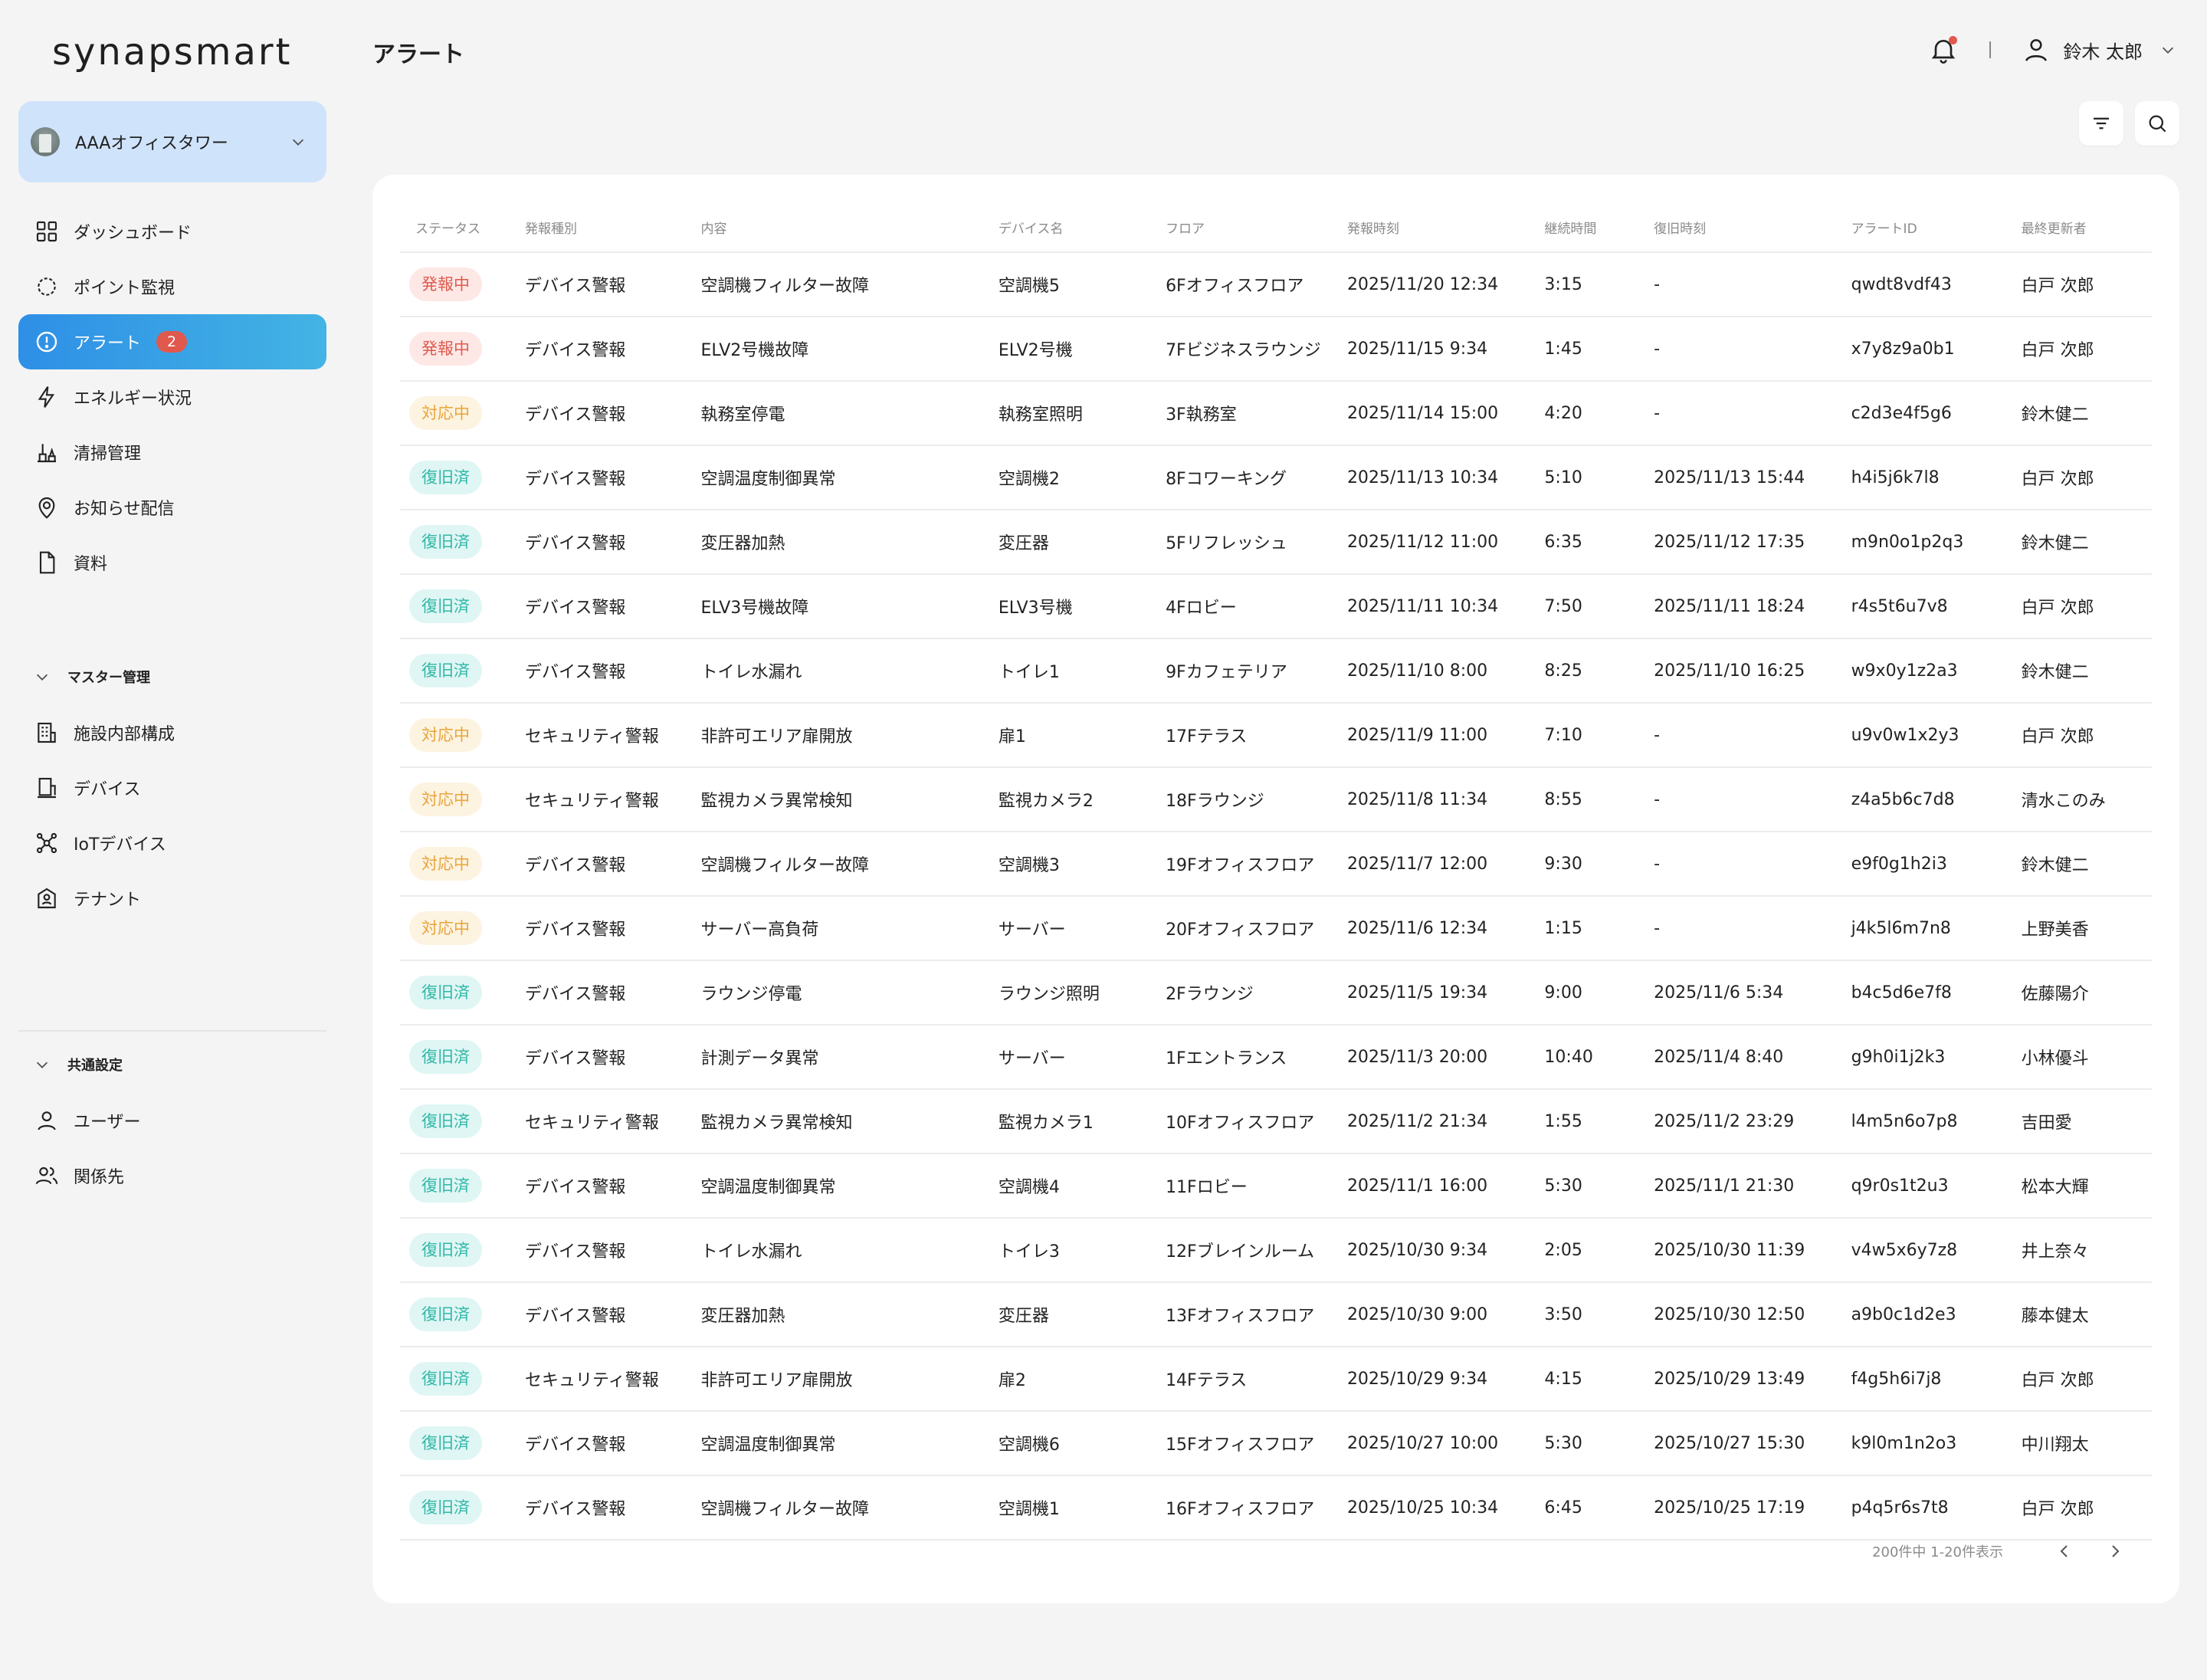 The image size is (2207, 1680). I want to click on user-menu: 鈴木 太郎, so click(2099, 49).